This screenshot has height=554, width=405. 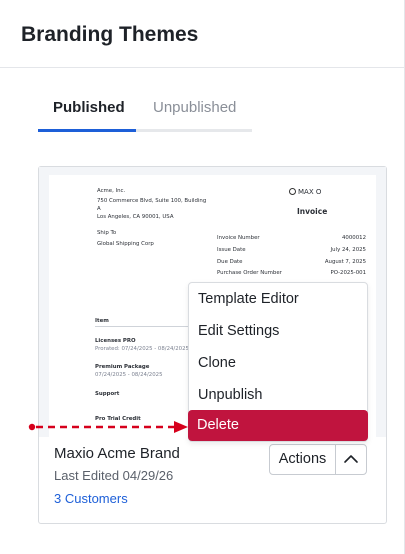 What do you see at coordinates (89, 107) in the screenshot?
I see `tab-published: Published` at bounding box center [89, 107].